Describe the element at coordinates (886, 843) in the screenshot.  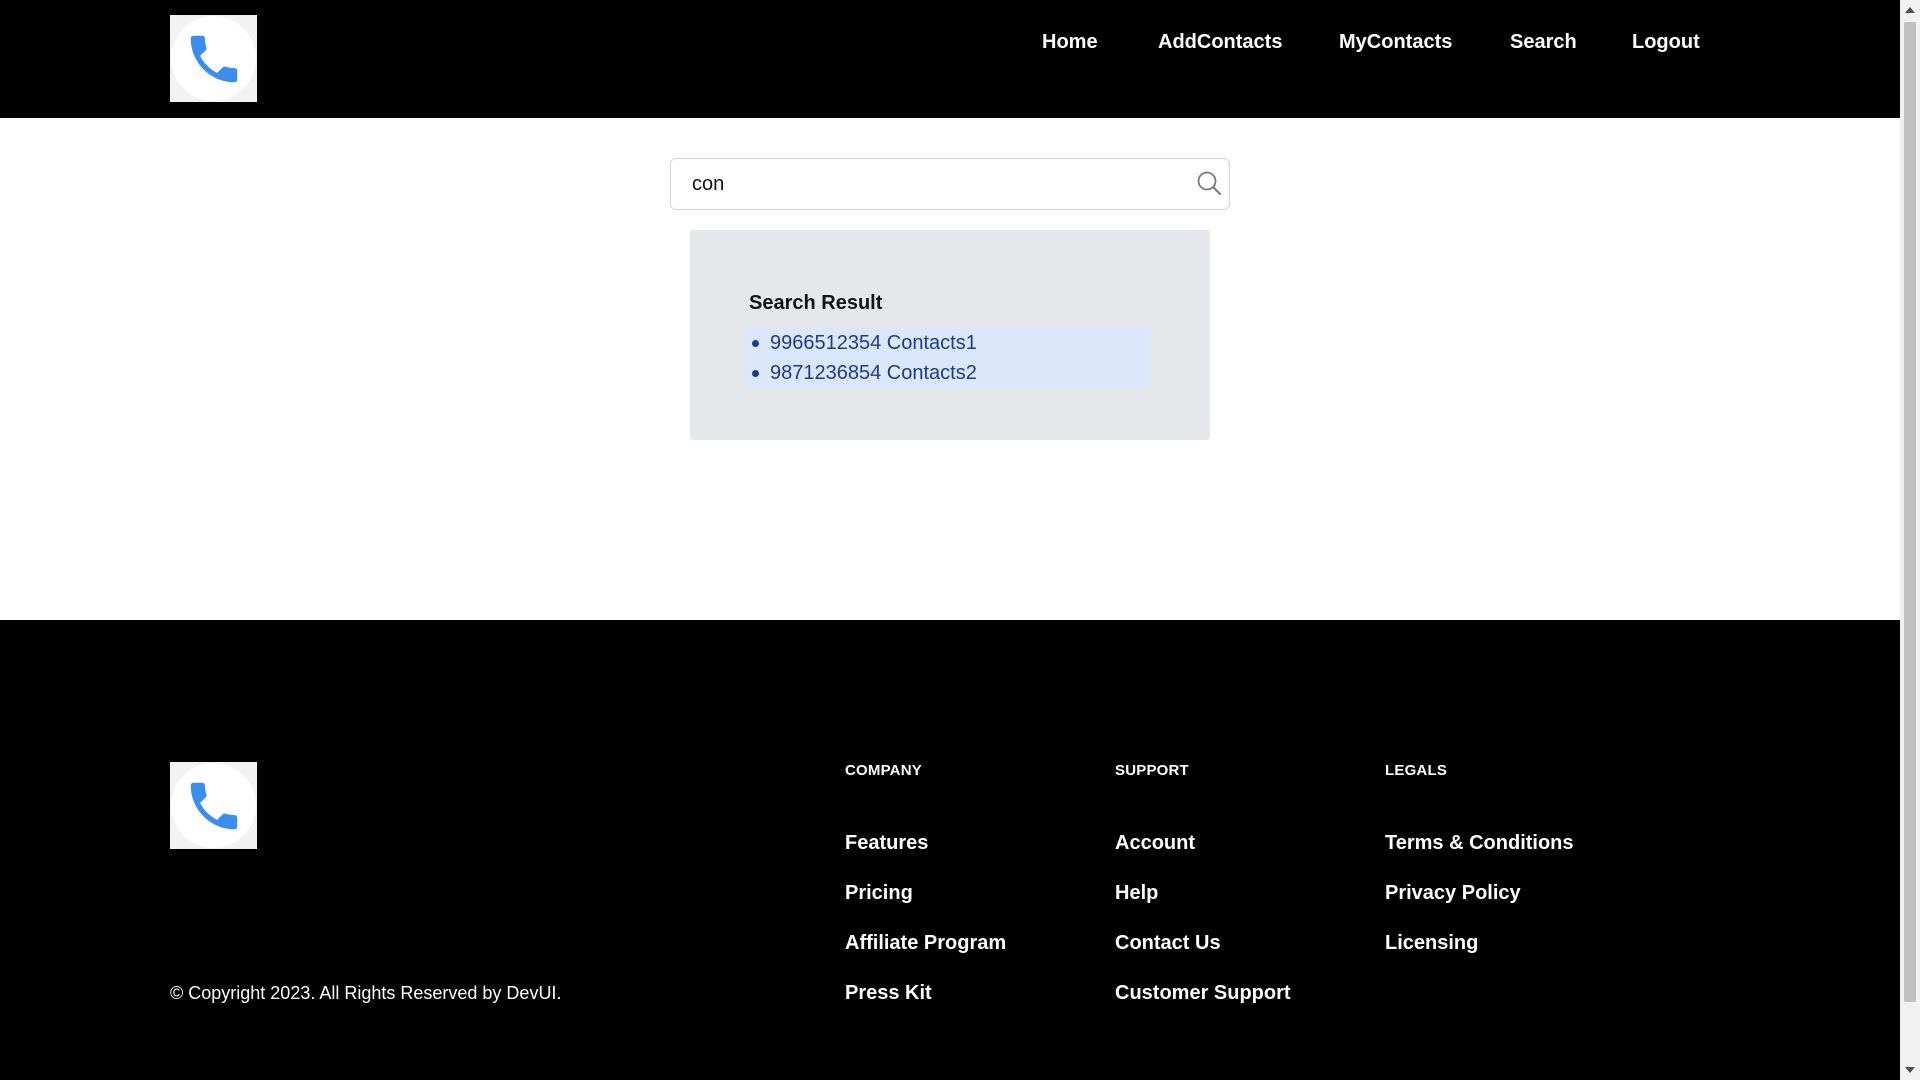
I see `footer-link-features: Features` at that location.